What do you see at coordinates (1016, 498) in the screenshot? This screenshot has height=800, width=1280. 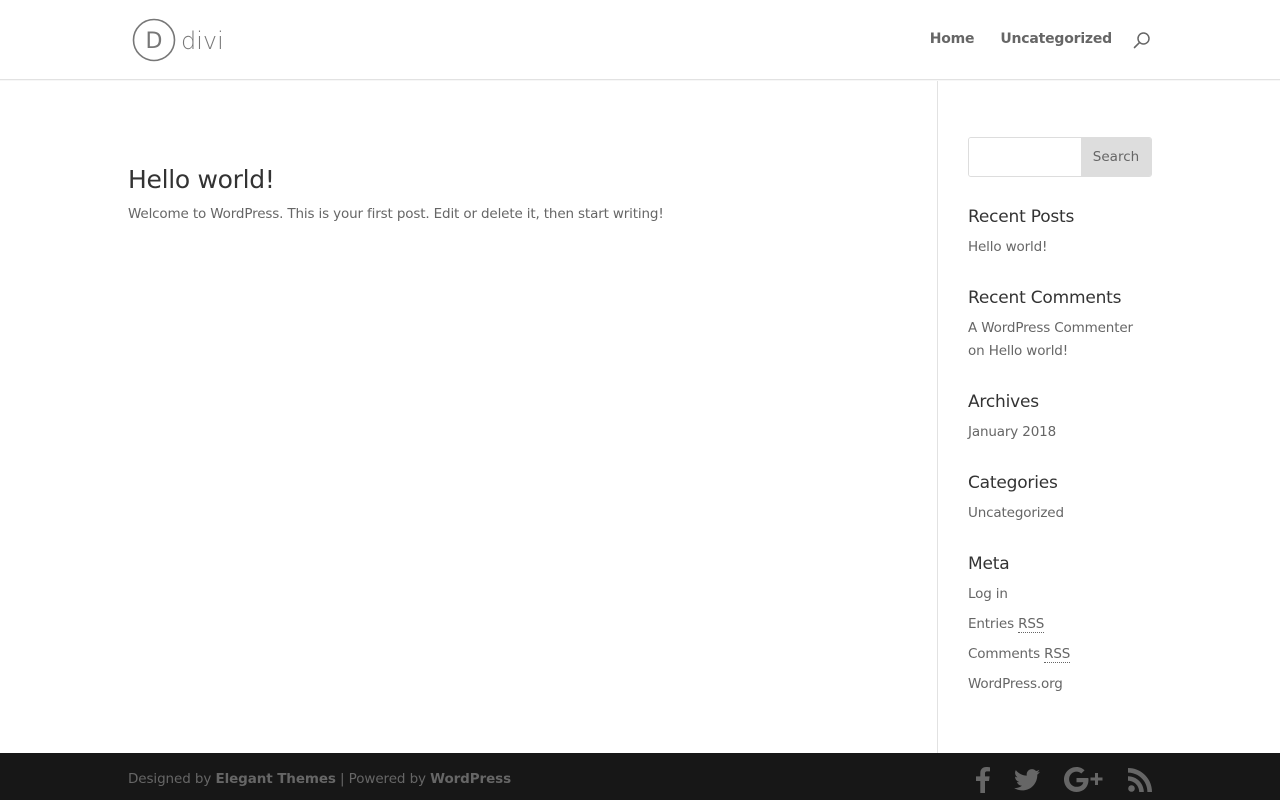 I see `widget-categories: Categories Uncategorized` at bounding box center [1016, 498].